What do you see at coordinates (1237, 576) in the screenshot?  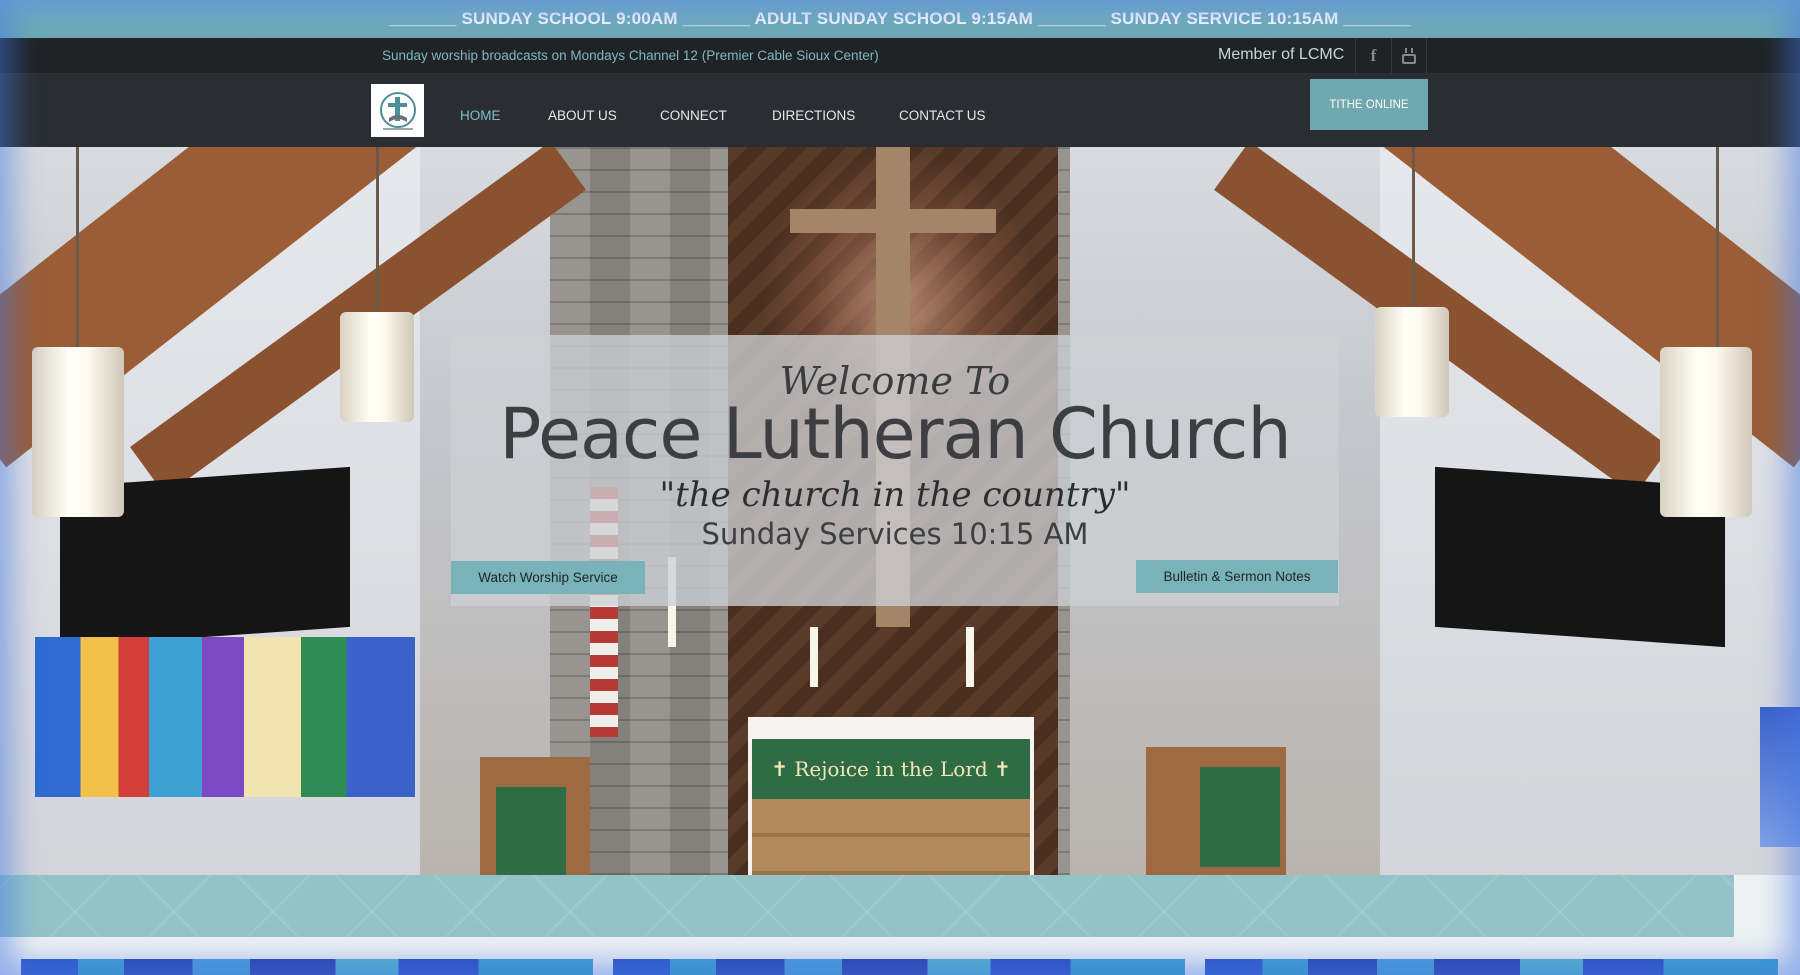 I see `bulletin-sermon-notes-button: Bulletin & Sermon Notes` at bounding box center [1237, 576].